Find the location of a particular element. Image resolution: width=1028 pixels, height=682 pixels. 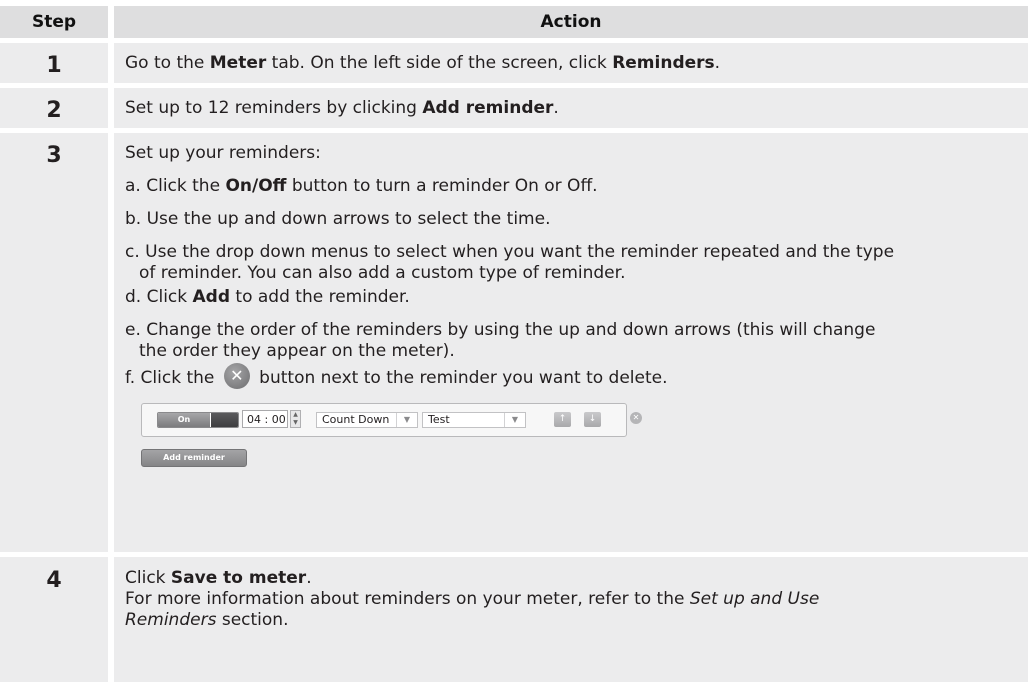

text-run: to add the reminder. is located at coordinates (320, 297).